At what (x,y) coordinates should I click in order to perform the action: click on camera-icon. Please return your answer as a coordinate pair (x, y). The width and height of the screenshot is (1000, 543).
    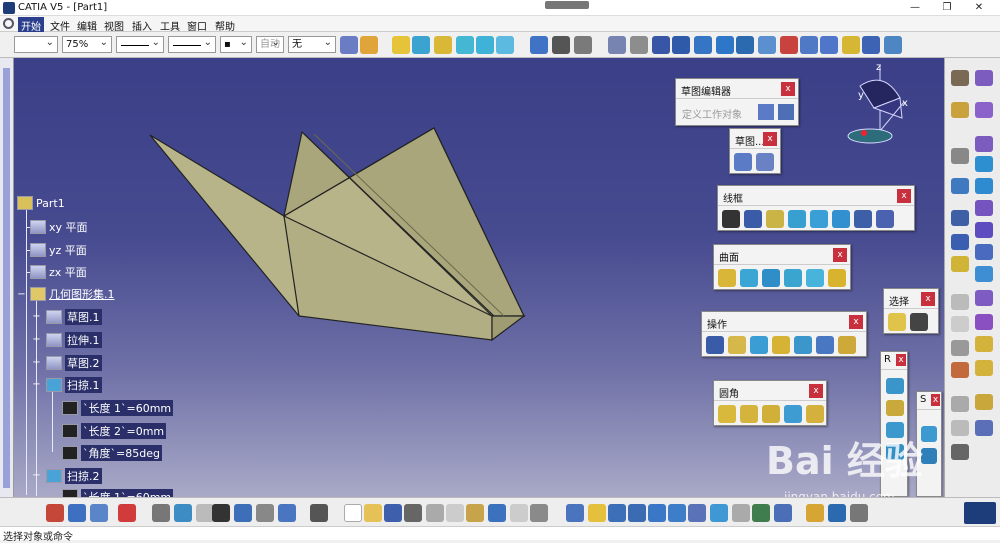
    Looking at the image, I should click on (960, 452).